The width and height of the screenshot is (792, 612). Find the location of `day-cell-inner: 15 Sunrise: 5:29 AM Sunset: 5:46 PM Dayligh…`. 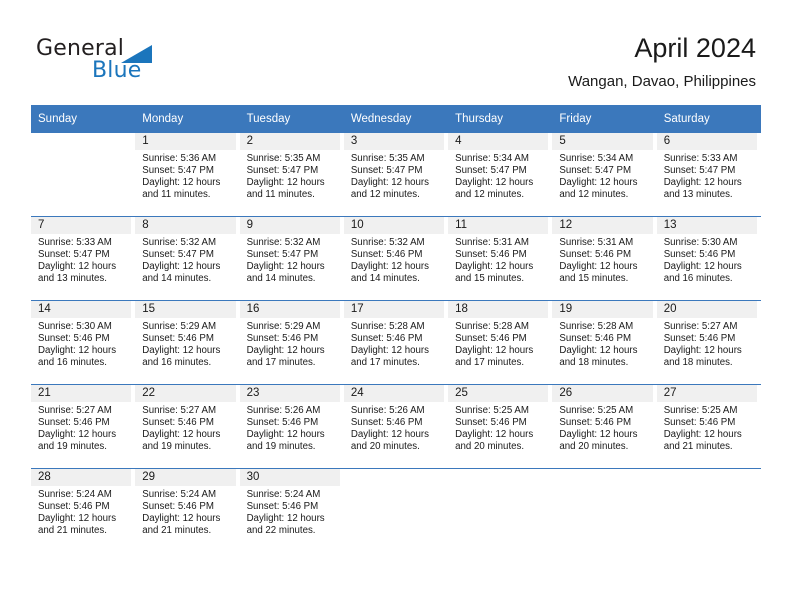

day-cell-inner: 15 Sunrise: 5:29 AM Sunset: 5:46 PM Dayligh… is located at coordinates (187, 342).